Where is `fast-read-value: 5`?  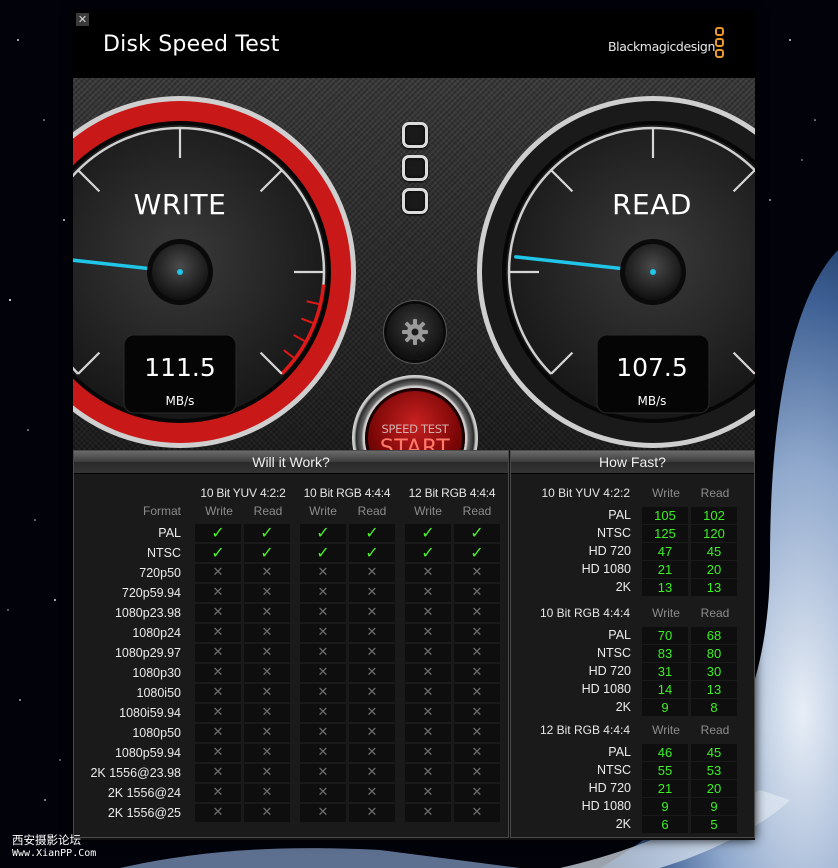 fast-read-value: 5 is located at coordinates (714, 824).